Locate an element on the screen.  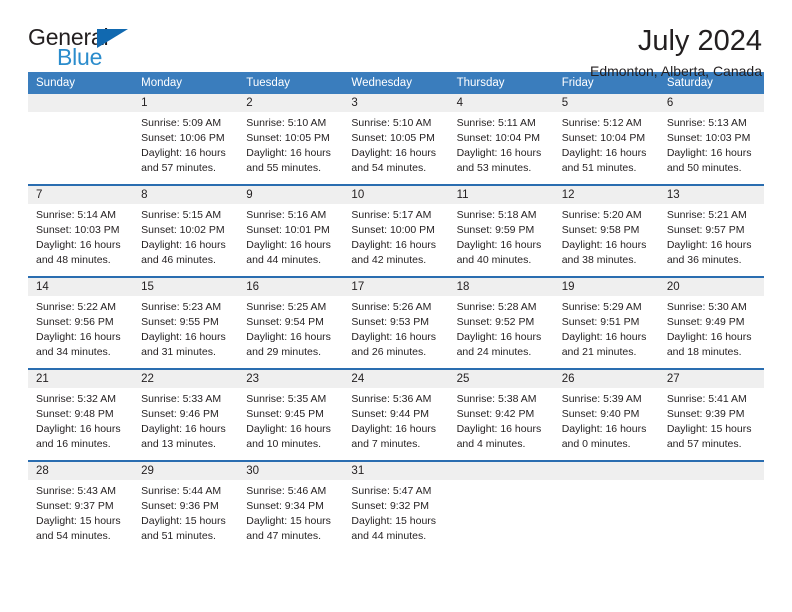
sunrise-text: Sunrise: 5:47 AM is located at coordinates (391, 491).